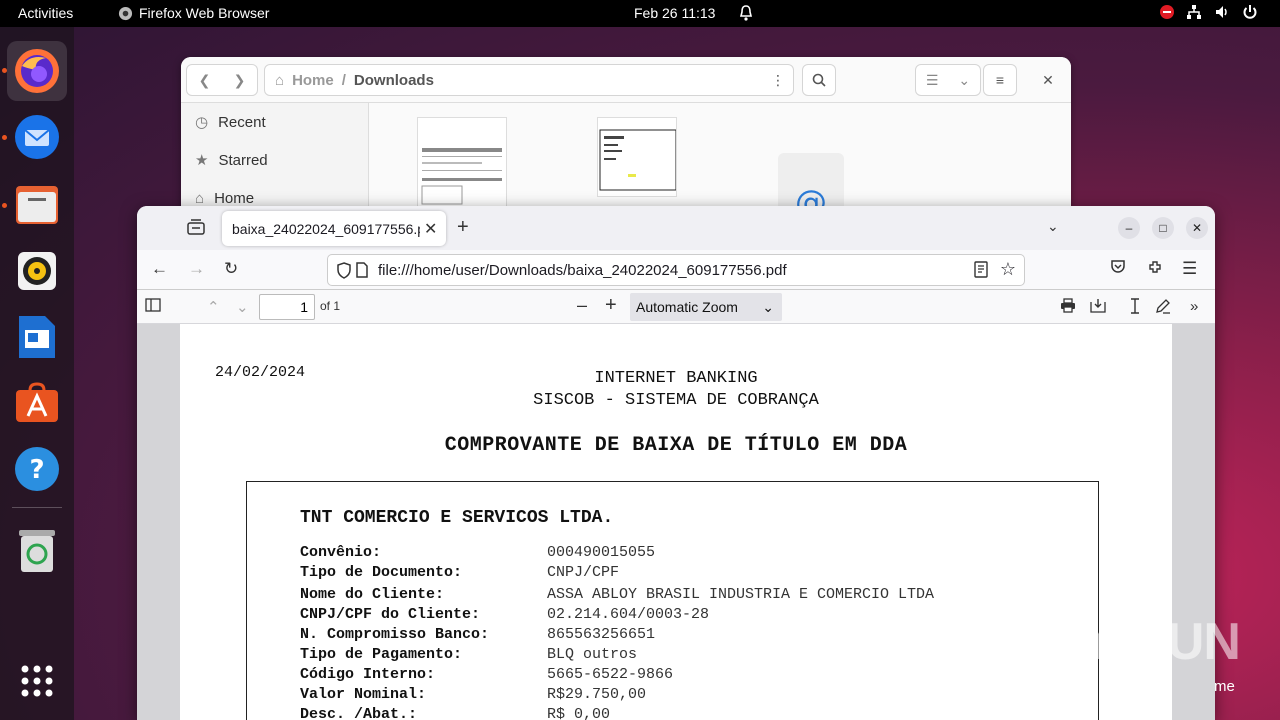 This screenshot has width=1280, height=720. Describe the element at coordinates (601, 634) in the screenshot. I see `detail-value: 865563256651` at that location.